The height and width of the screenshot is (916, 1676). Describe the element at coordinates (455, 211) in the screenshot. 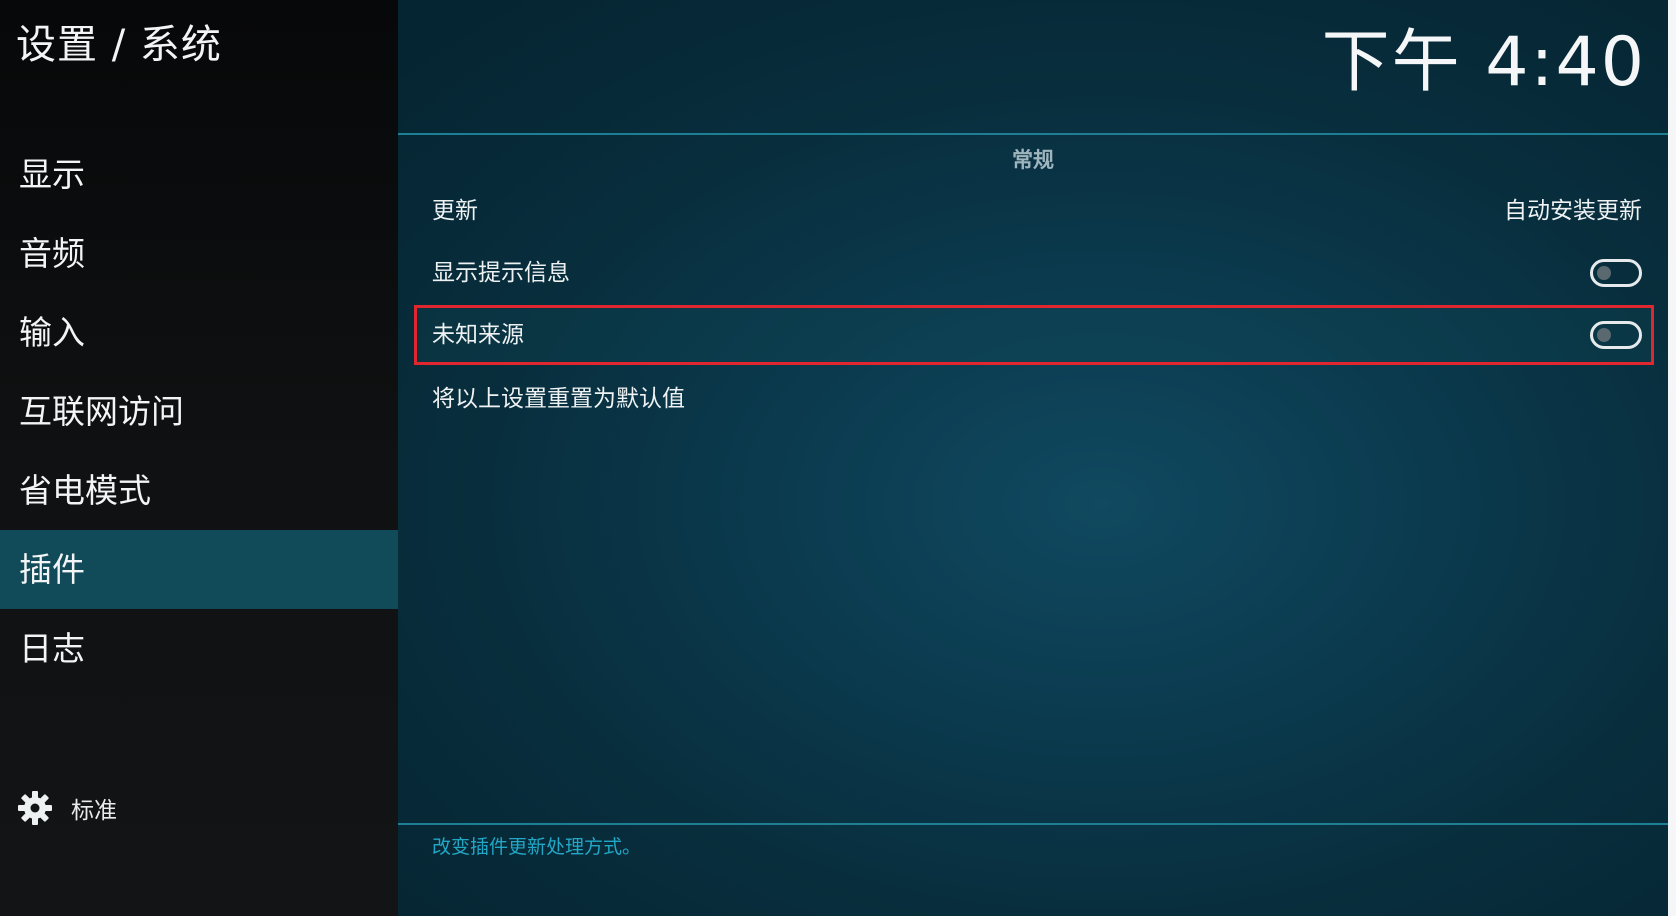

I see `setting-updates-label: 更新` at that location.